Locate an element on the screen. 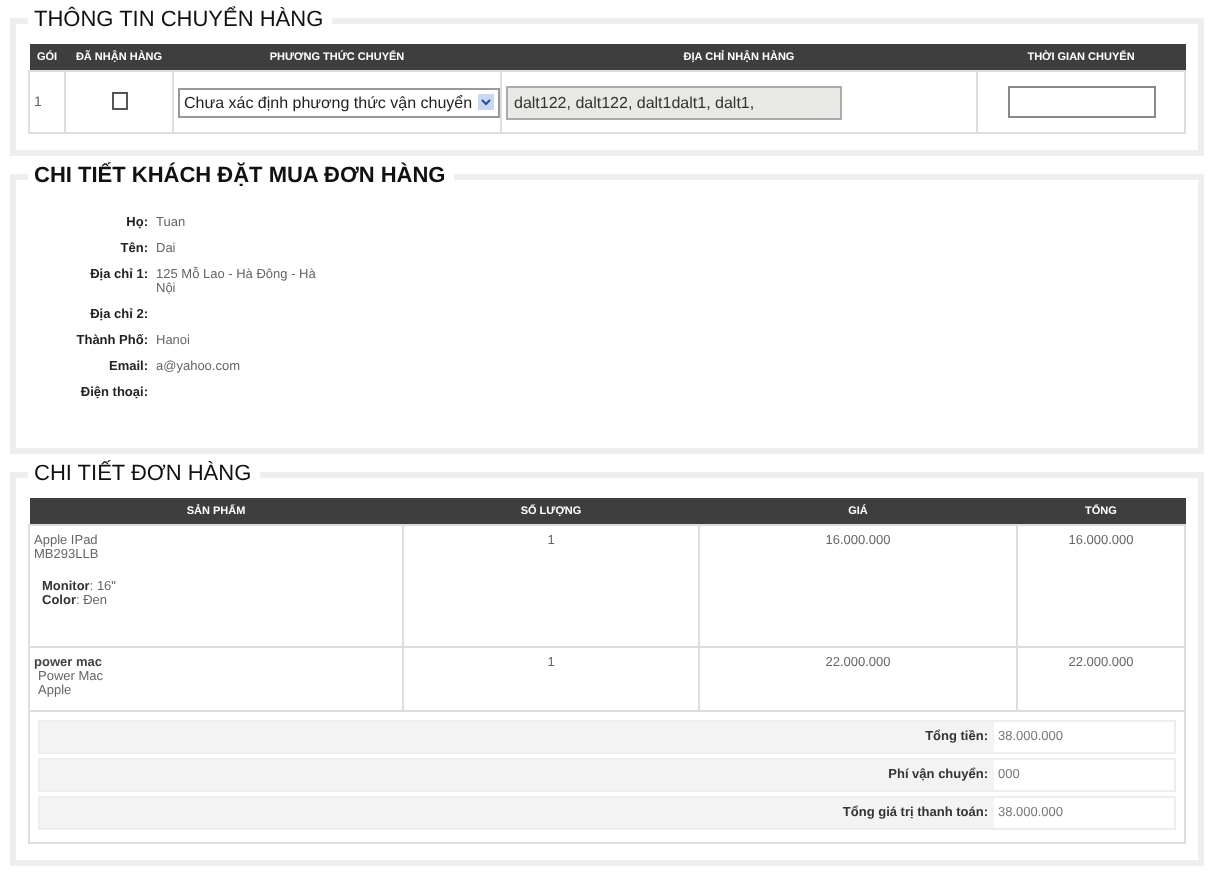 The height and width of the screenshot is (896, 1214). received-checkbox is located at coordinates (119, 100).